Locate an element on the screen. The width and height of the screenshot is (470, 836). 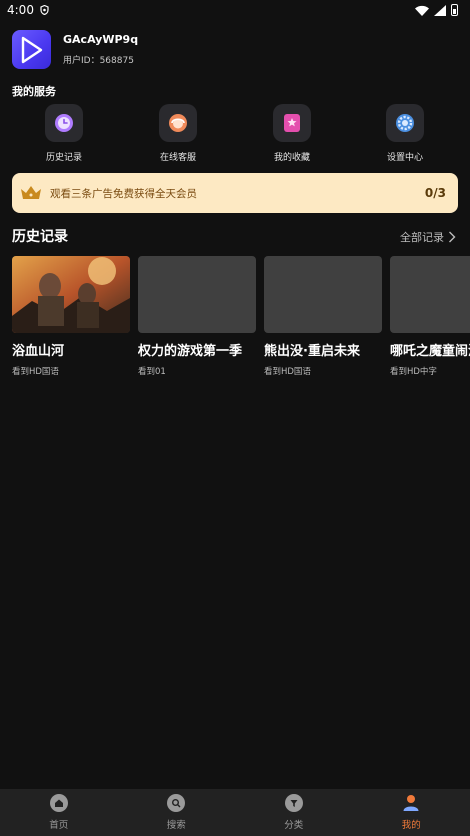
history-all-label: 全部记录 is located at coordinates (422, 237).